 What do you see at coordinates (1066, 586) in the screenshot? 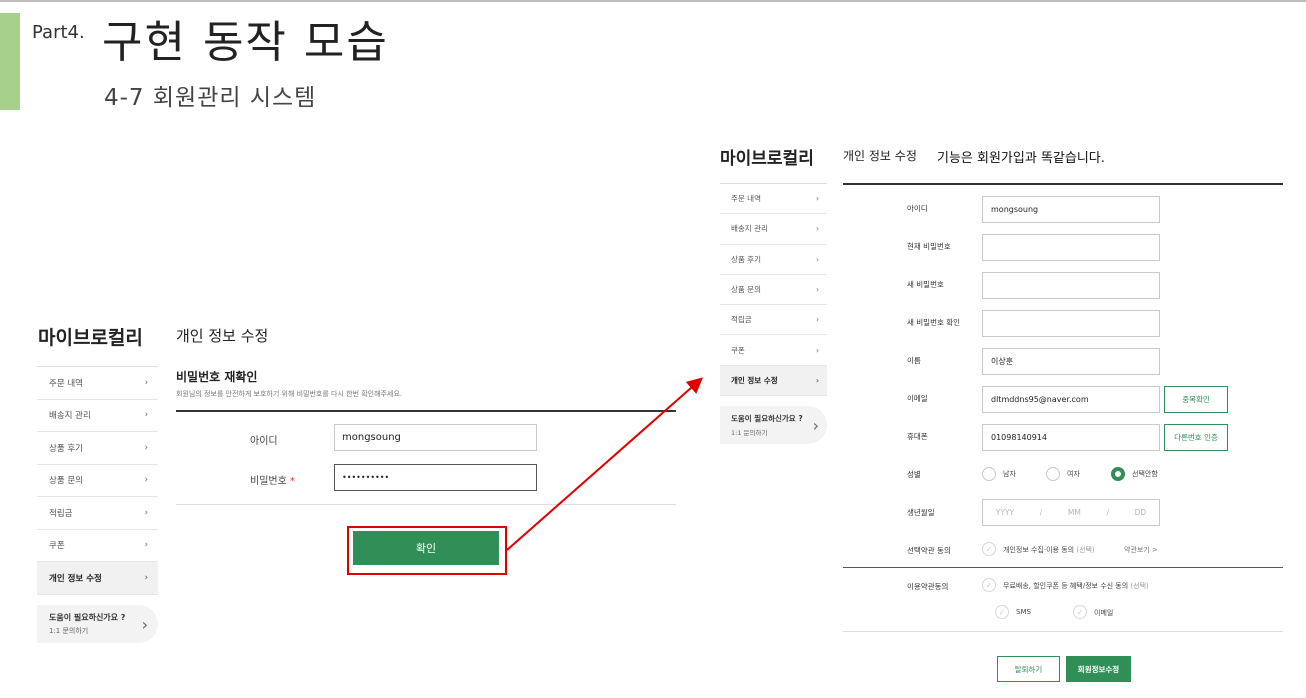
I see `marketing-consent-main: 무료배송, 할인쿠폰 등 혜택/정보 수신 동의` at bounding box center [1066, 586].